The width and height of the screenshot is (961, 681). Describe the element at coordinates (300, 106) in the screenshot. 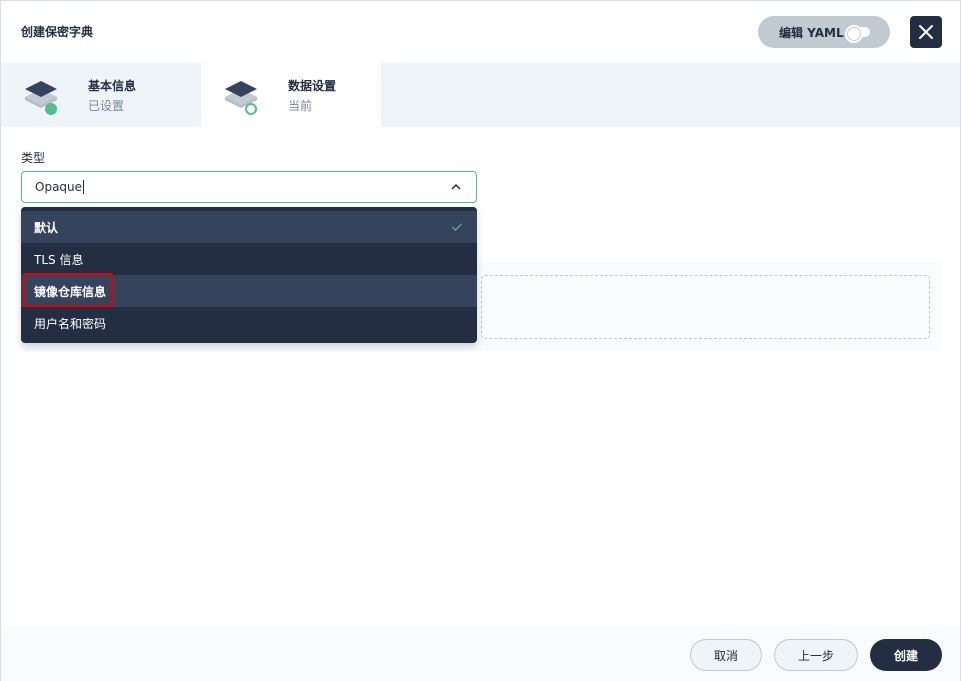

I see `step-status: 当前` at that location.